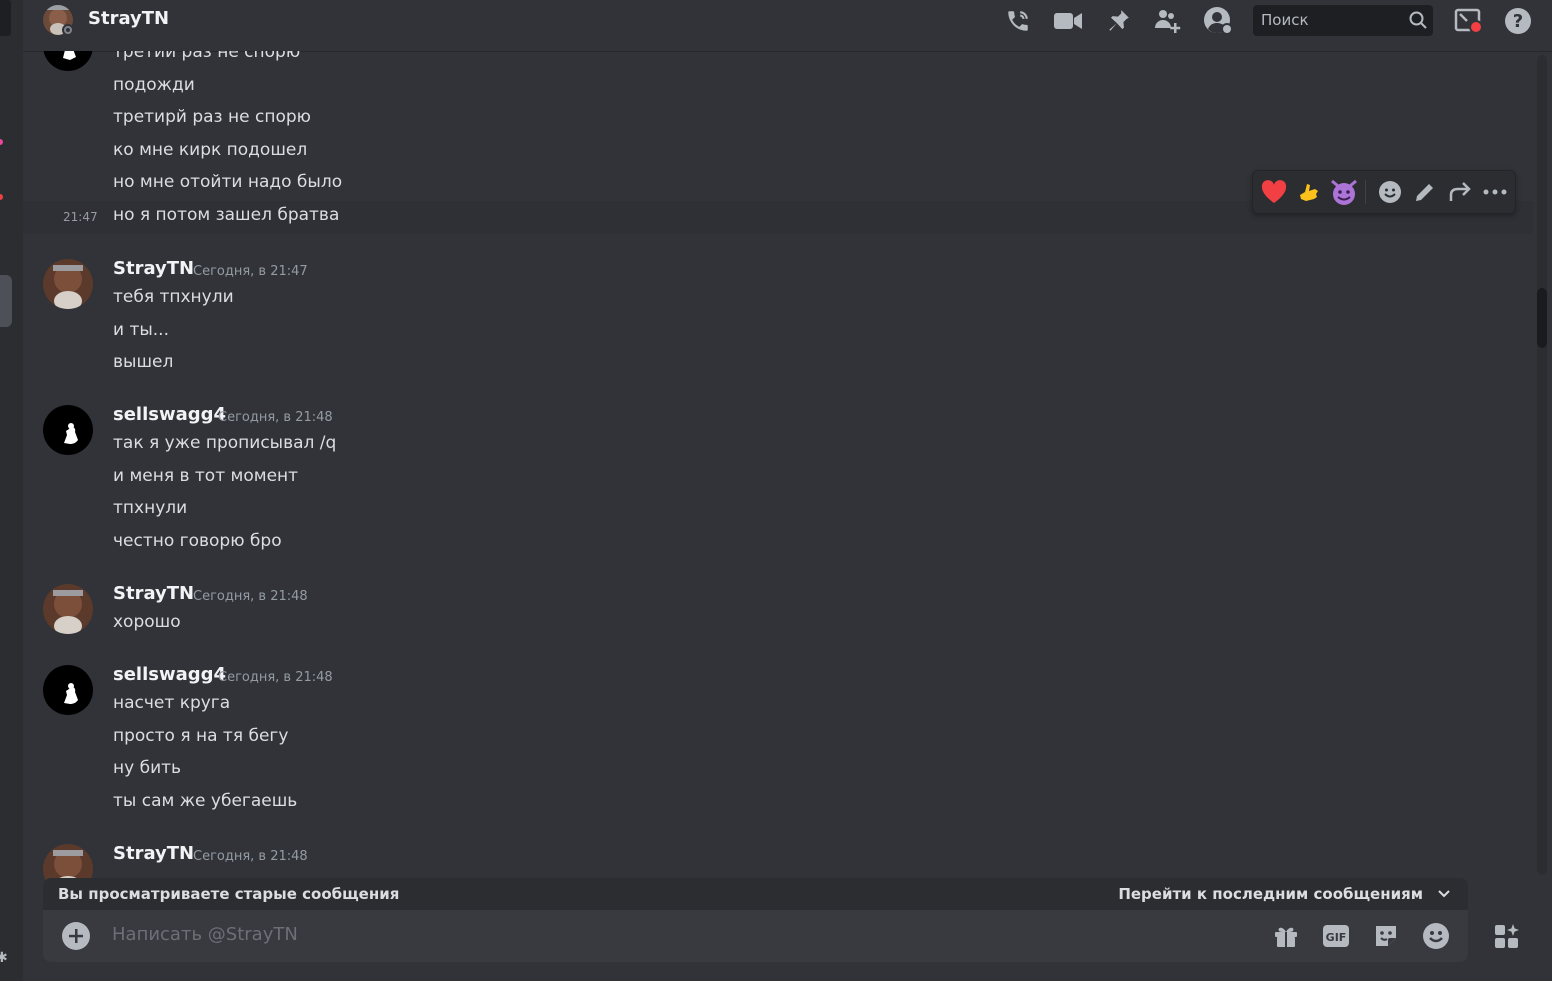 The height and width of the screenshot is (981, 1552). What do you see at coordinates (68, 30) in the screenshot?
I see `status-offline-icon` at bounding box center [68, 30].